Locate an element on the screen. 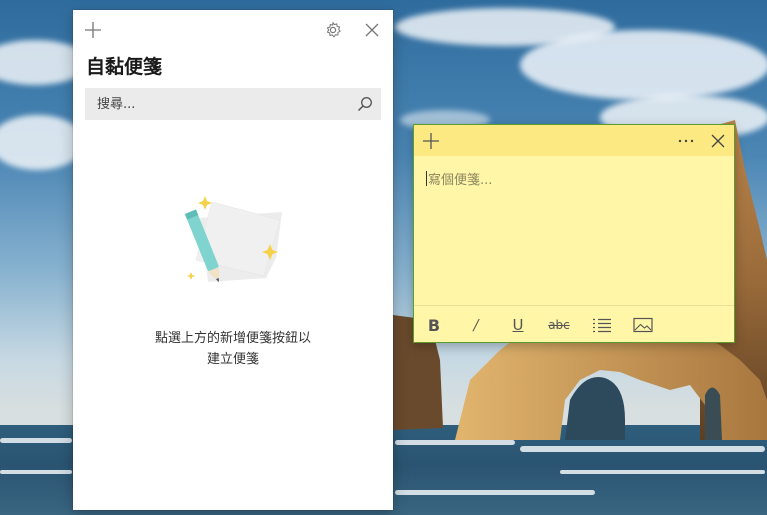 This screenshot has width=767, height=515. bullet-list-button is located at coordinates (602, 325).